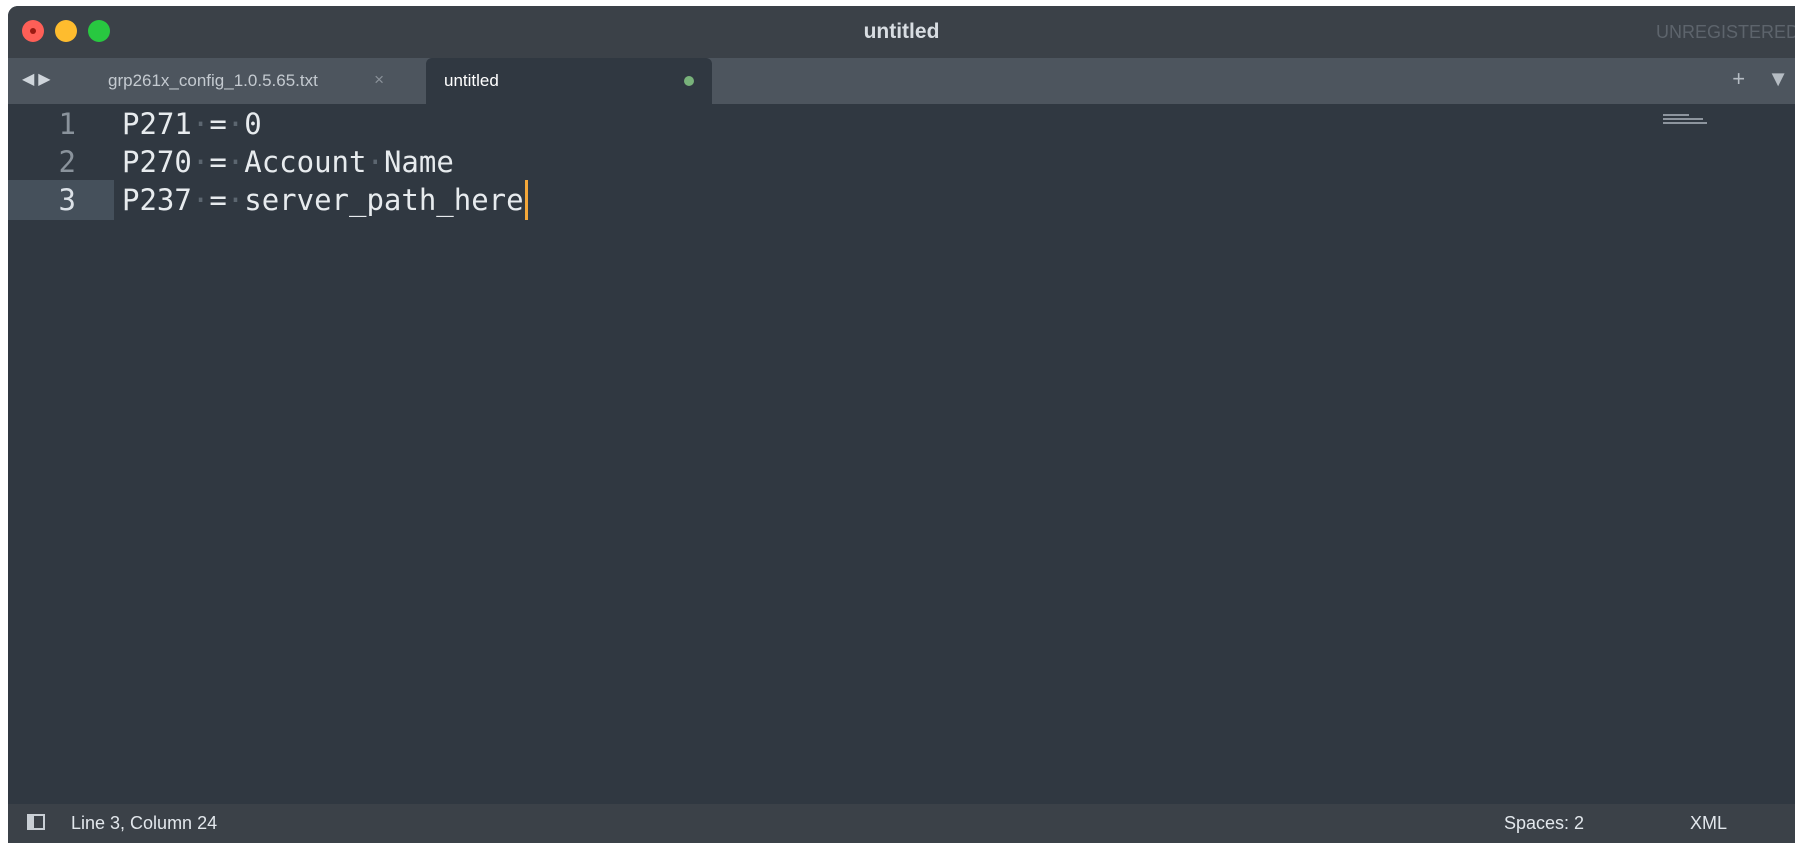  What do you see at coordinates (689, 81) in the screenshot?
I see `unsaved-changes-dot-icon` at bounding box center [689, 81].